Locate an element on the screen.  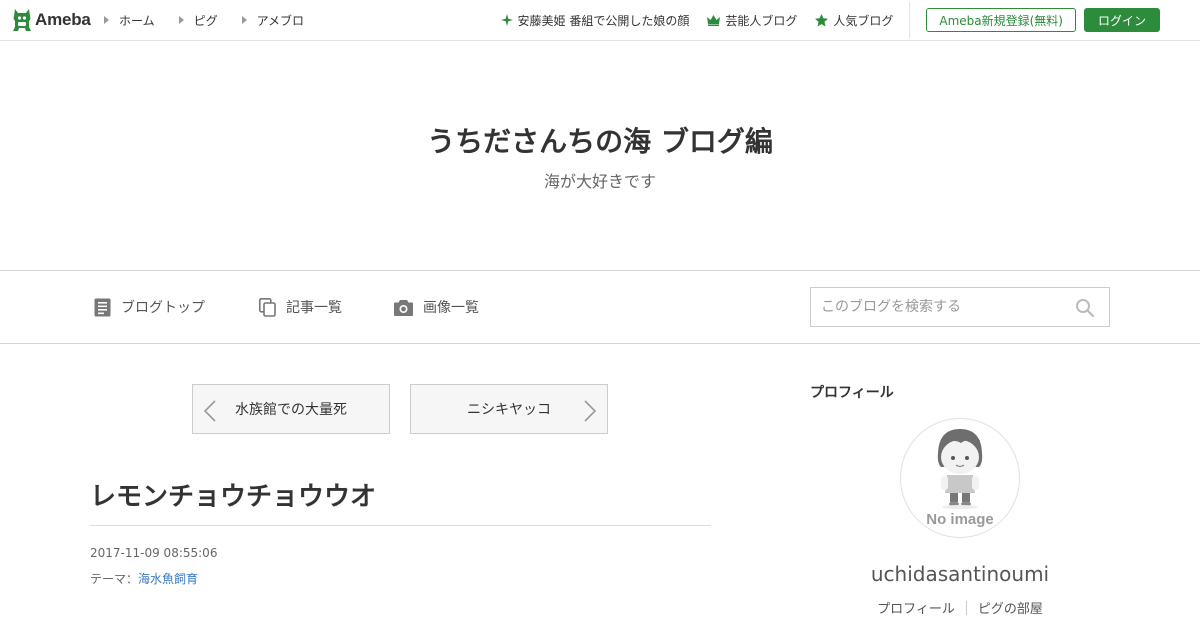
profile-username: uchidasantinoumi is located at coordinates (960, 574).